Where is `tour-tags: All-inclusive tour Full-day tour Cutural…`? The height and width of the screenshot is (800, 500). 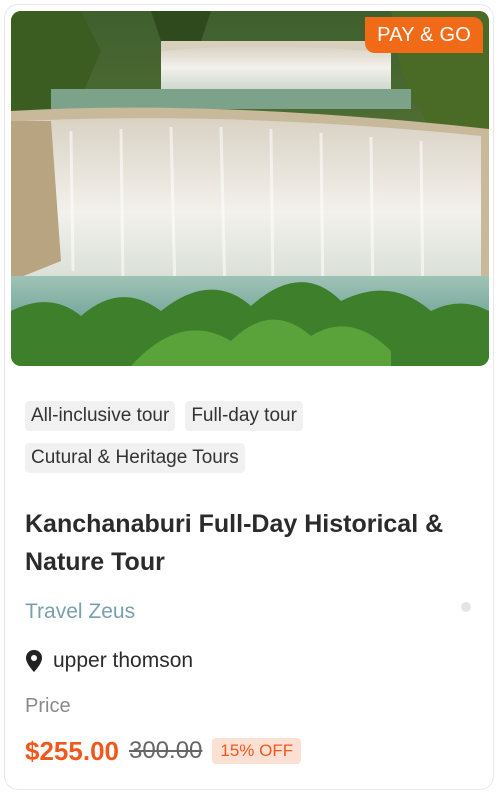
tour-tags: All-inclusive tour Full-day tour Cutural… is located at coordinates (245, 437).